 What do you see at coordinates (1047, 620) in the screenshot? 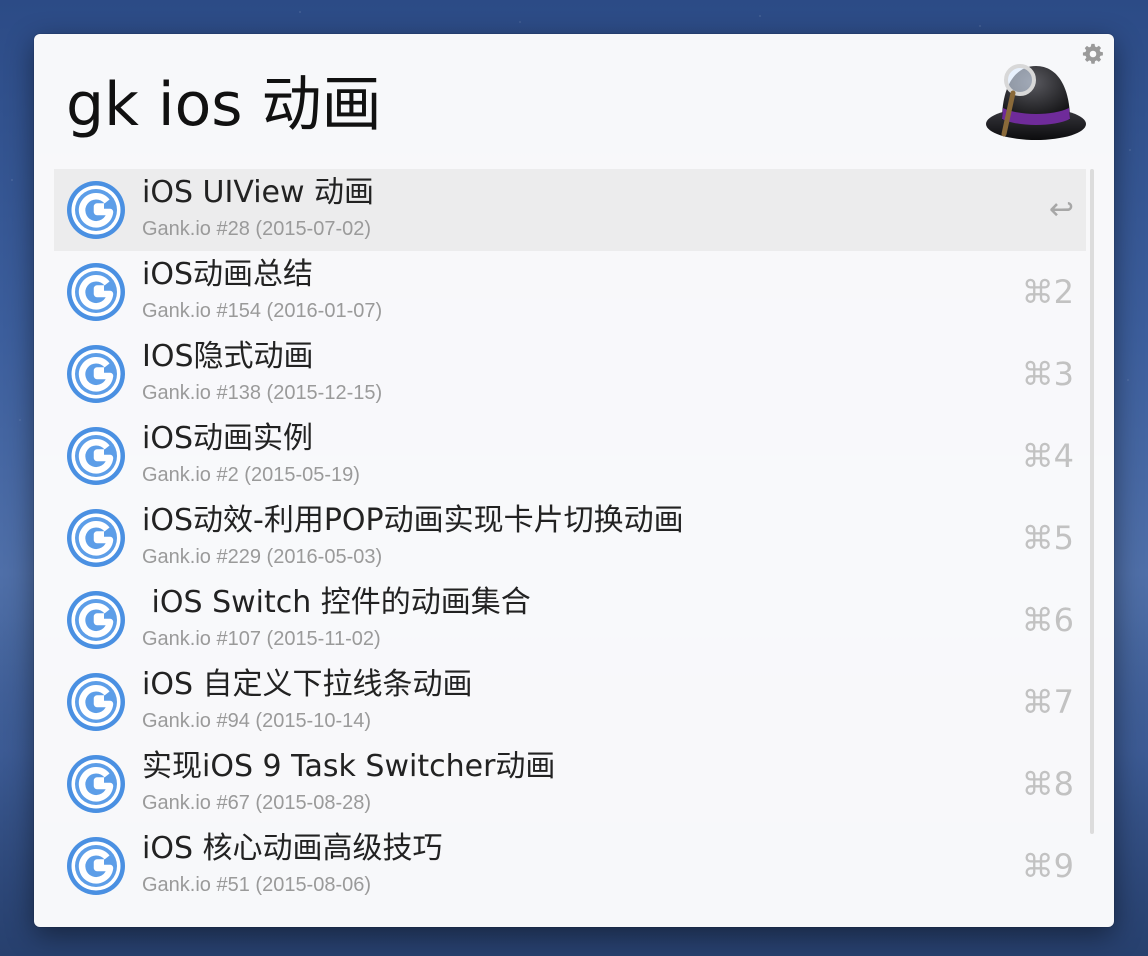
I see `result-shortcut: ⌘6` at bounding box center [1047, 620].